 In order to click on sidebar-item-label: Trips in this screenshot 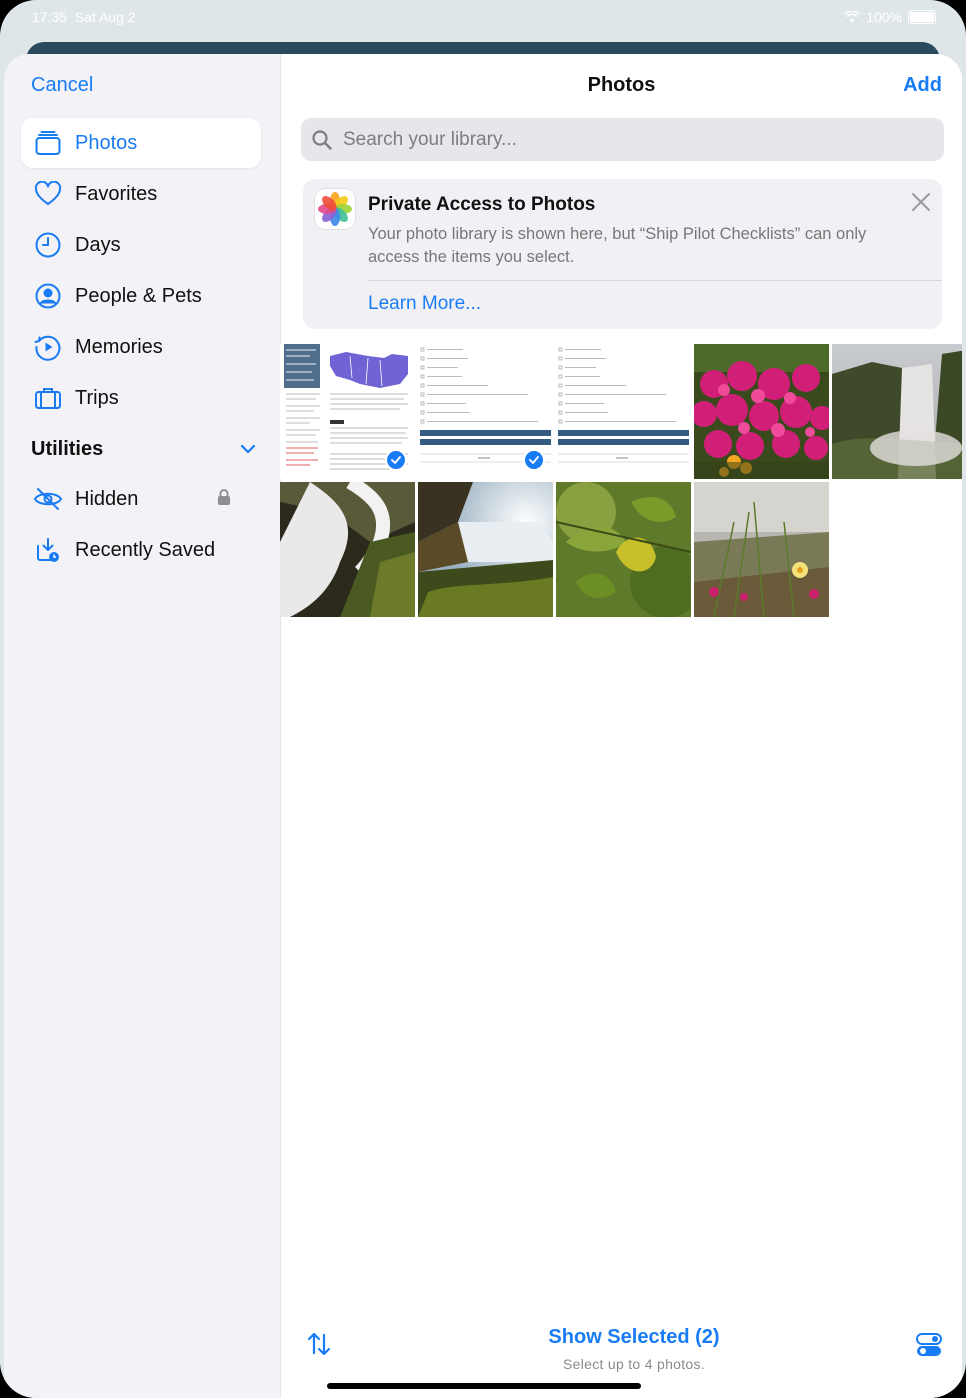, I will do `click(97, 397)`.